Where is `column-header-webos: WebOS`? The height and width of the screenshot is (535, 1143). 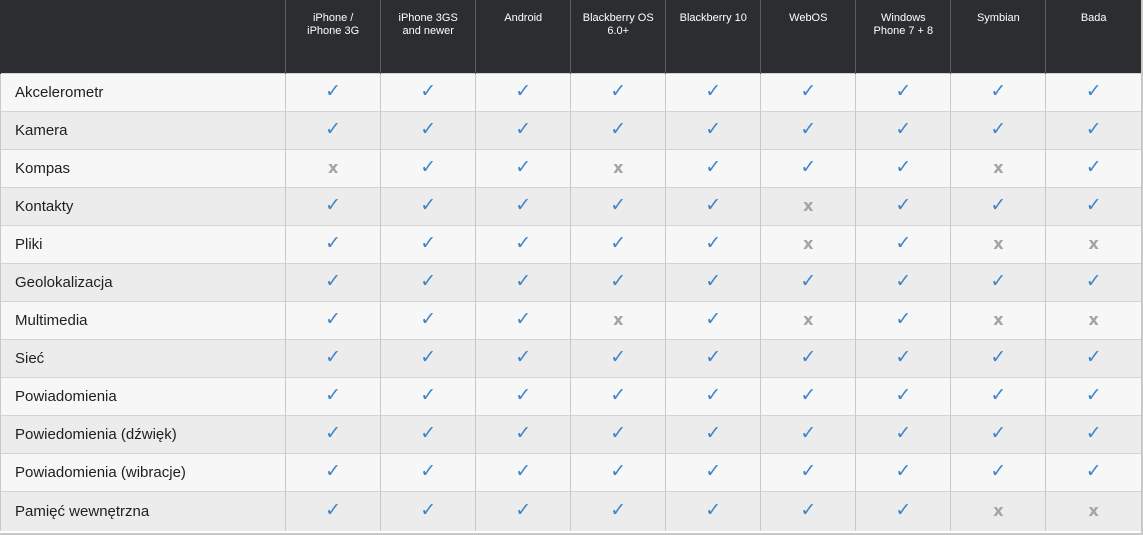 column-header-webos: WebOS is located at coordinates (808, 36).